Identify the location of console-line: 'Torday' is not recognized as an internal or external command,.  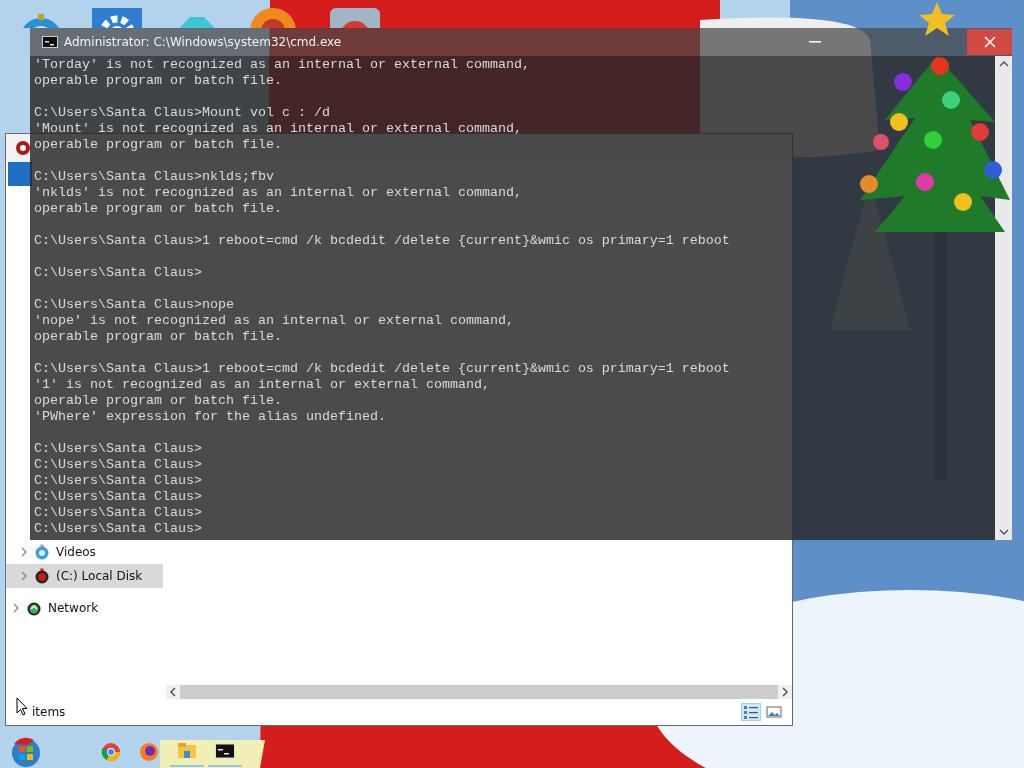
(282, 65).